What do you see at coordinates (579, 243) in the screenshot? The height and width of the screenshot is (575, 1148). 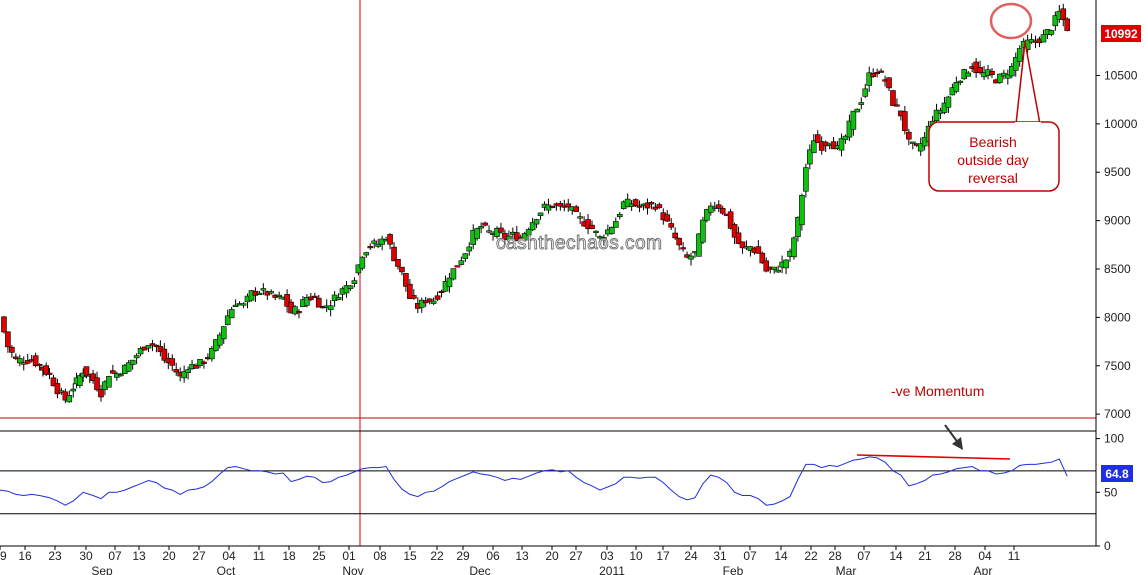 I see `watermark: cashthechaos.com` at bounding box center [579, 243].